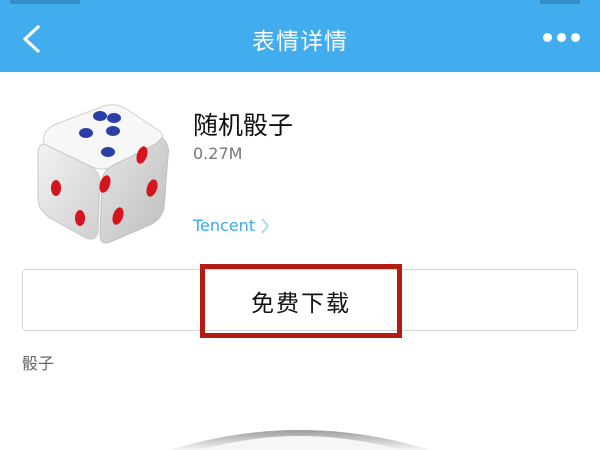 The height and width of the screenshot is (450, 600). Describe the element at coordinates (218, 153) in the screenshot. I see `pack-size: 0.27M` at that location.